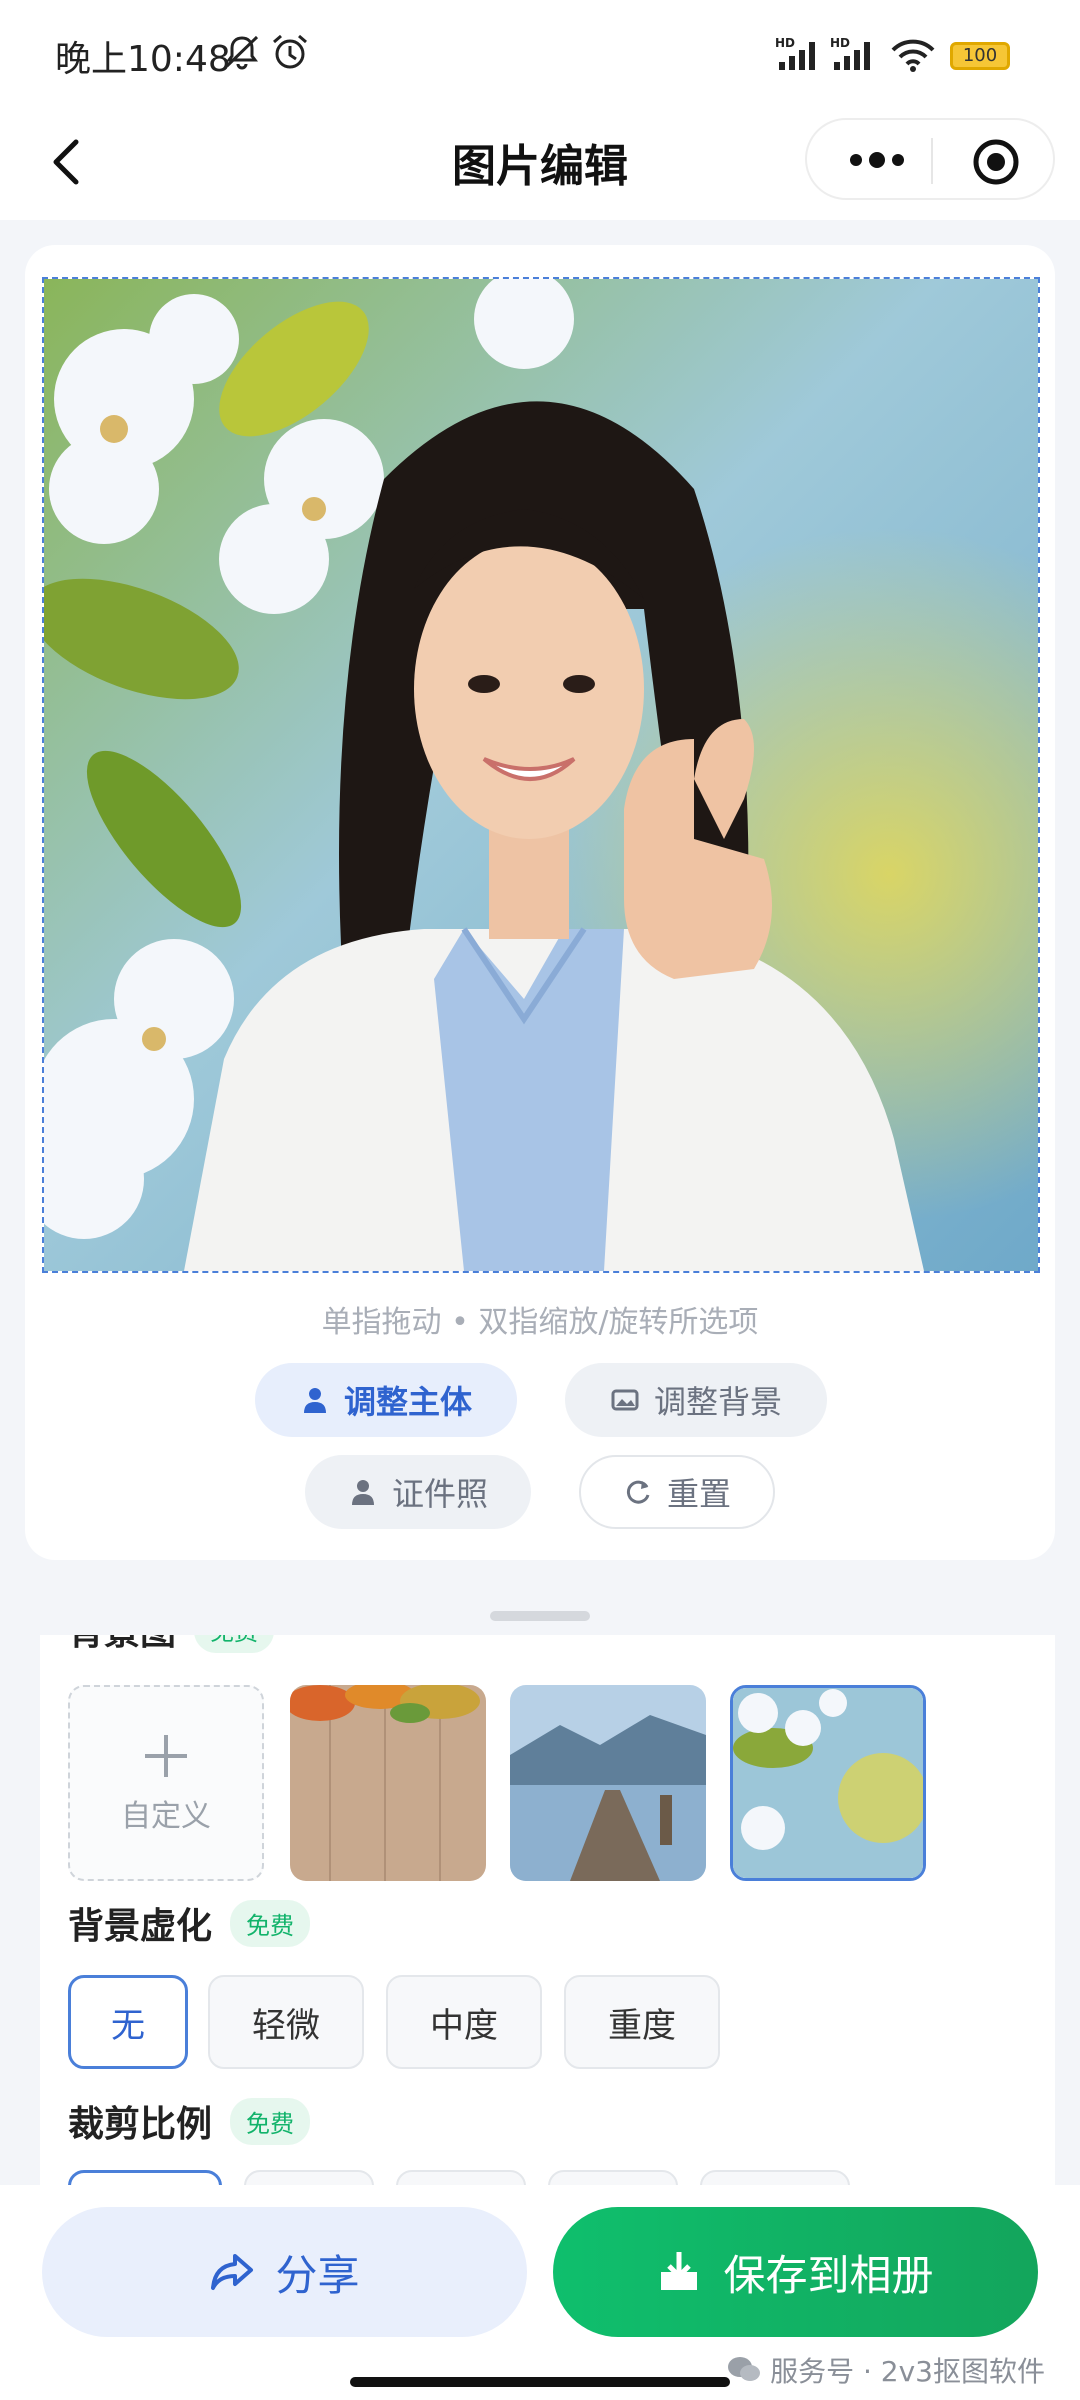  Describe the element at coordinates (698, 1494) in the screenshot. I see `reset-label: 重置` at that location.